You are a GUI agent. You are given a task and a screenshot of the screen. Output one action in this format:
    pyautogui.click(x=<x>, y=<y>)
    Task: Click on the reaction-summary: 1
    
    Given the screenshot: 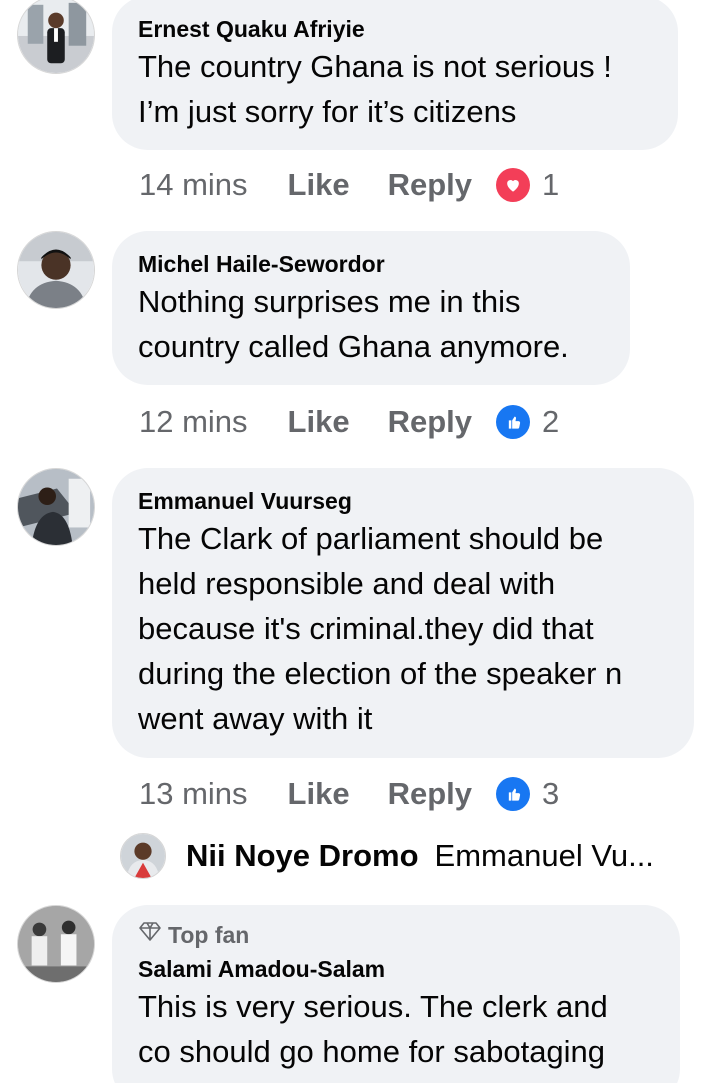 What is the action you would take?
    pyautogui.click(x=527, y=185)
    